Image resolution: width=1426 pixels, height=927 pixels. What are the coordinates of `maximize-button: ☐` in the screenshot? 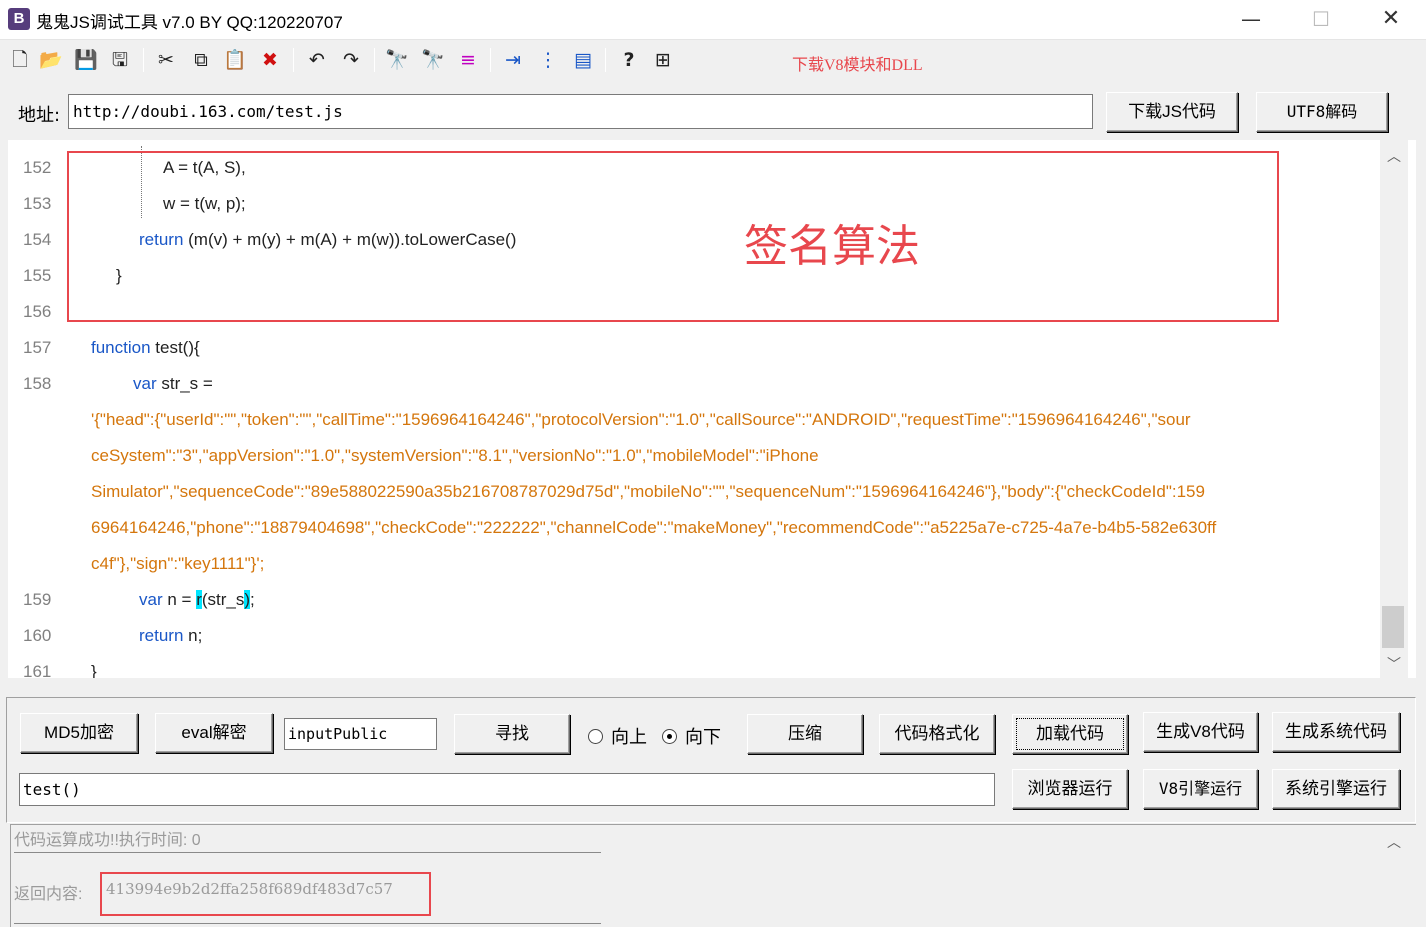 It's located at (1321, 20).